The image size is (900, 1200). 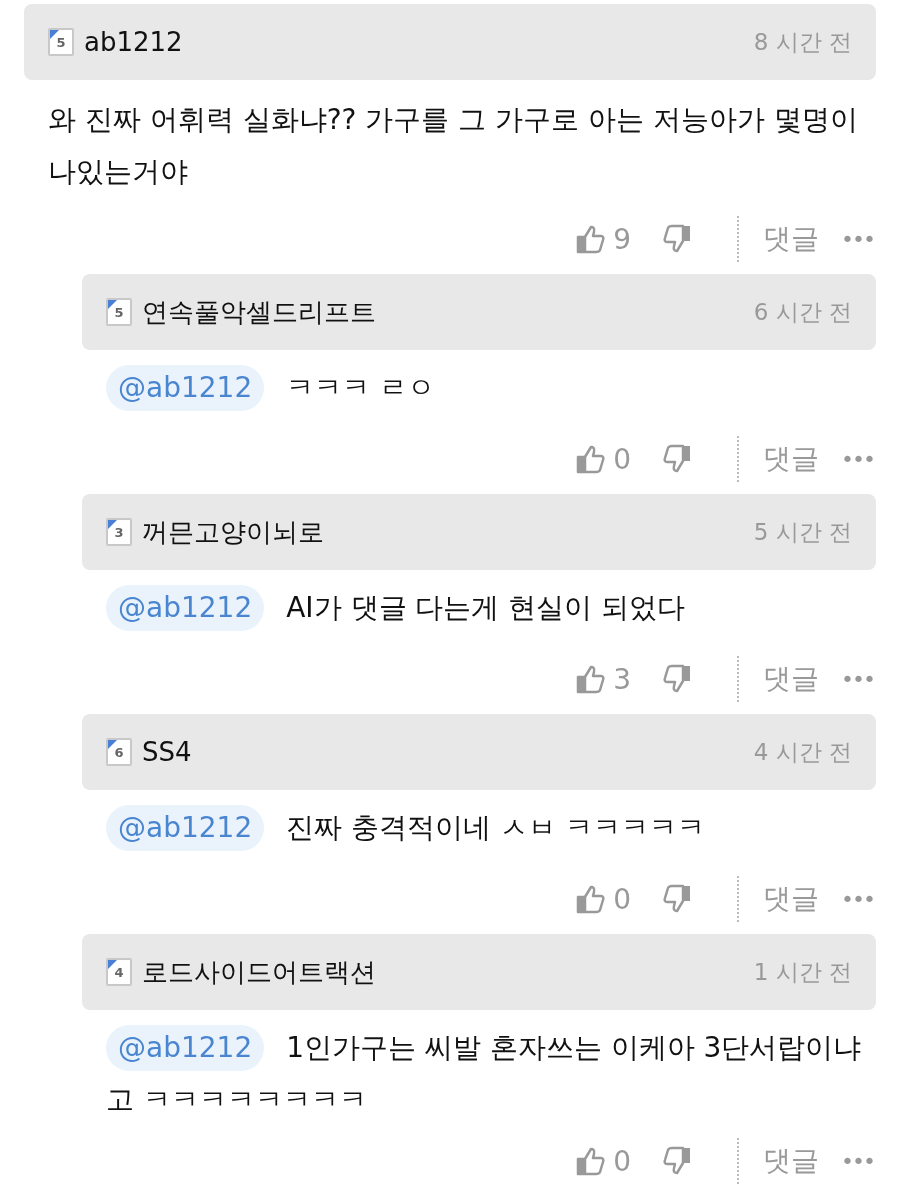 I want to click on level-badge: 4, so click(x=119, y=972).